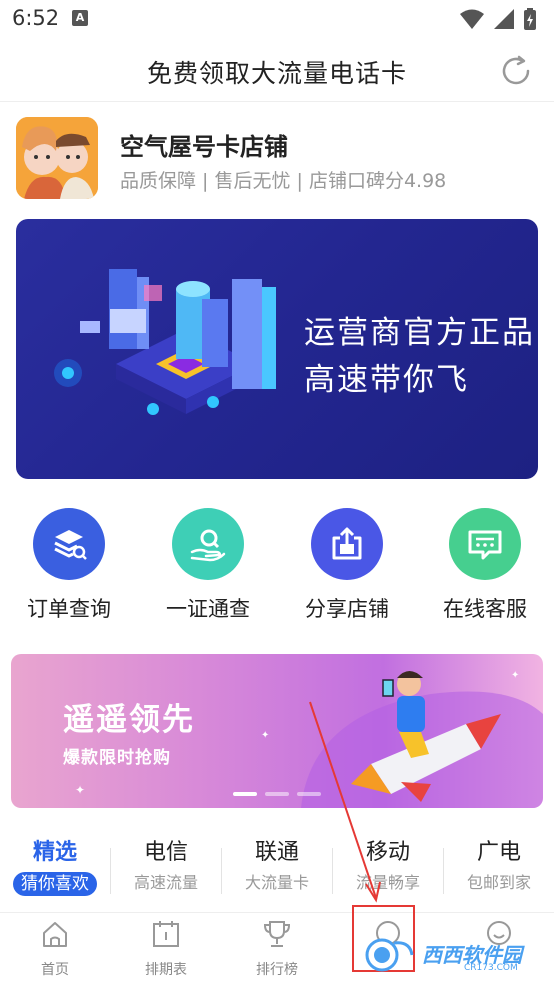  I want to click on tab-name: 联通, so click(276, 852).